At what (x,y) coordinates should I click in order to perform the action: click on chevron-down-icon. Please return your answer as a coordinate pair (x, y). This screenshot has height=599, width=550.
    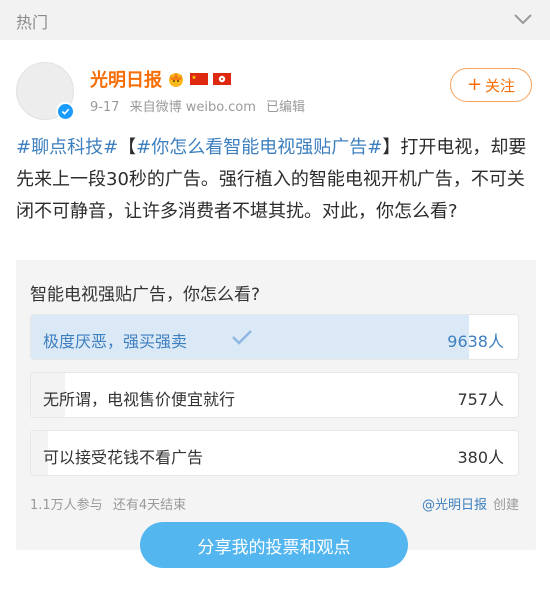
    Looking at the image, I should click on (523, 19).